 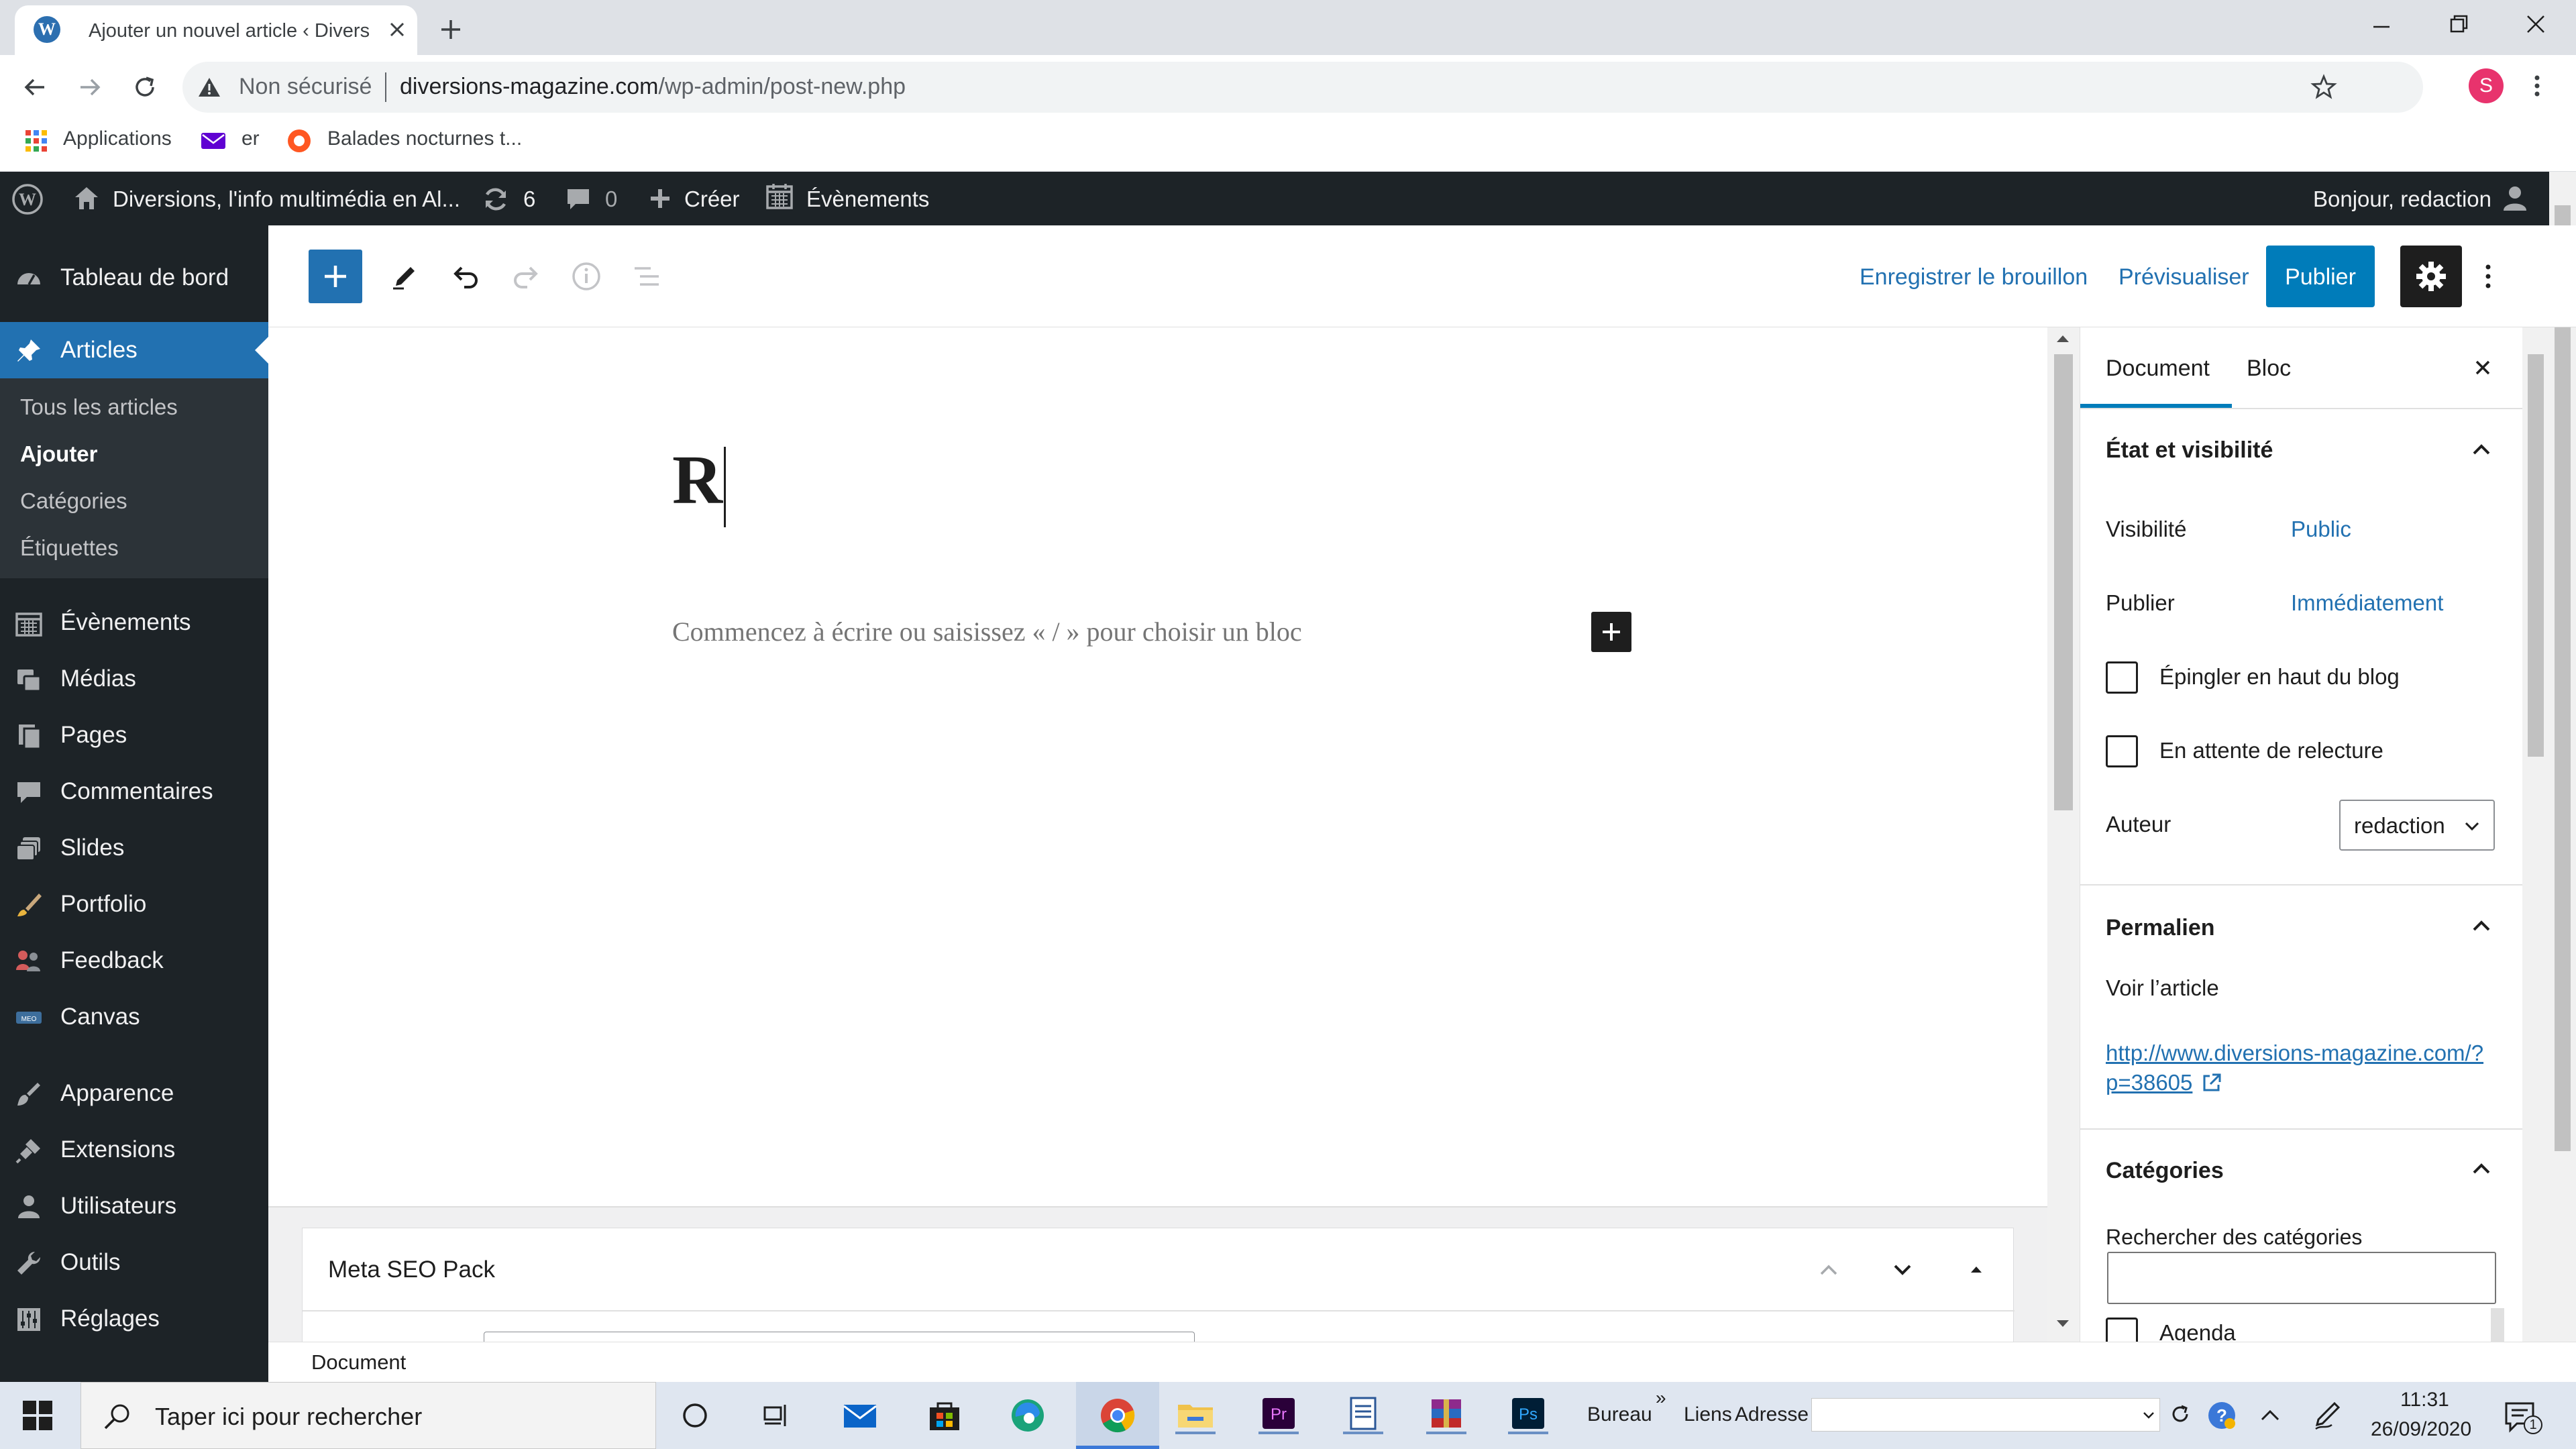 What do you see at coordinates (586, 276) in the screenshot?
I see `info-icon` at bounding box center [586, 276].